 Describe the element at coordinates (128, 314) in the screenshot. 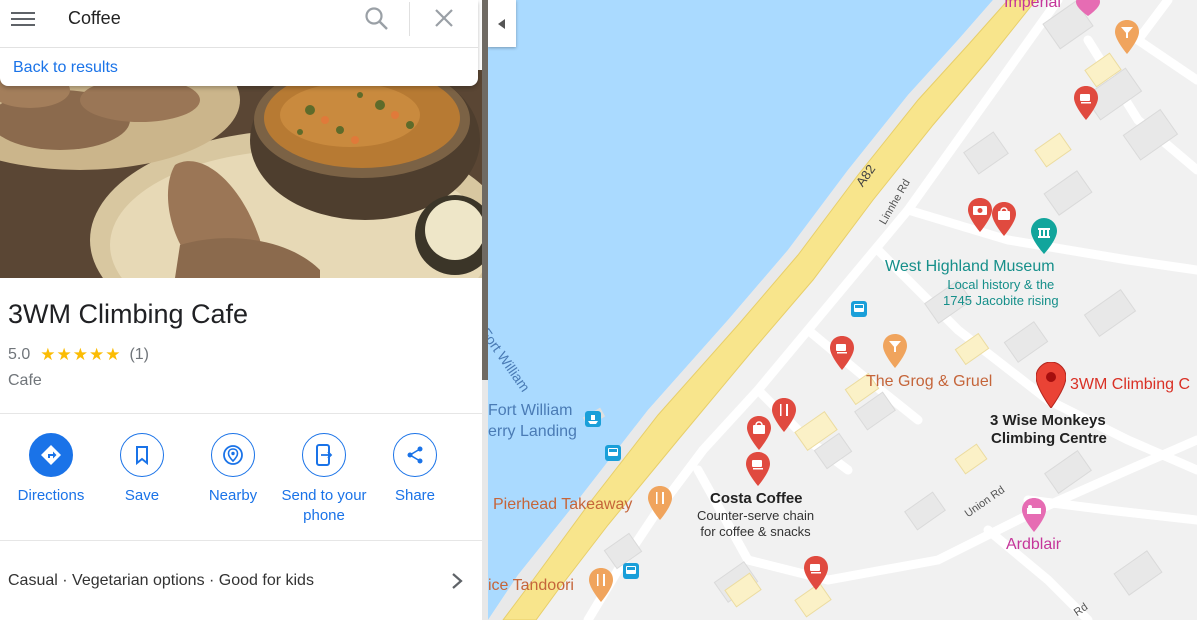

I see `place-title: 3WM Climbing Cafe` at that location.